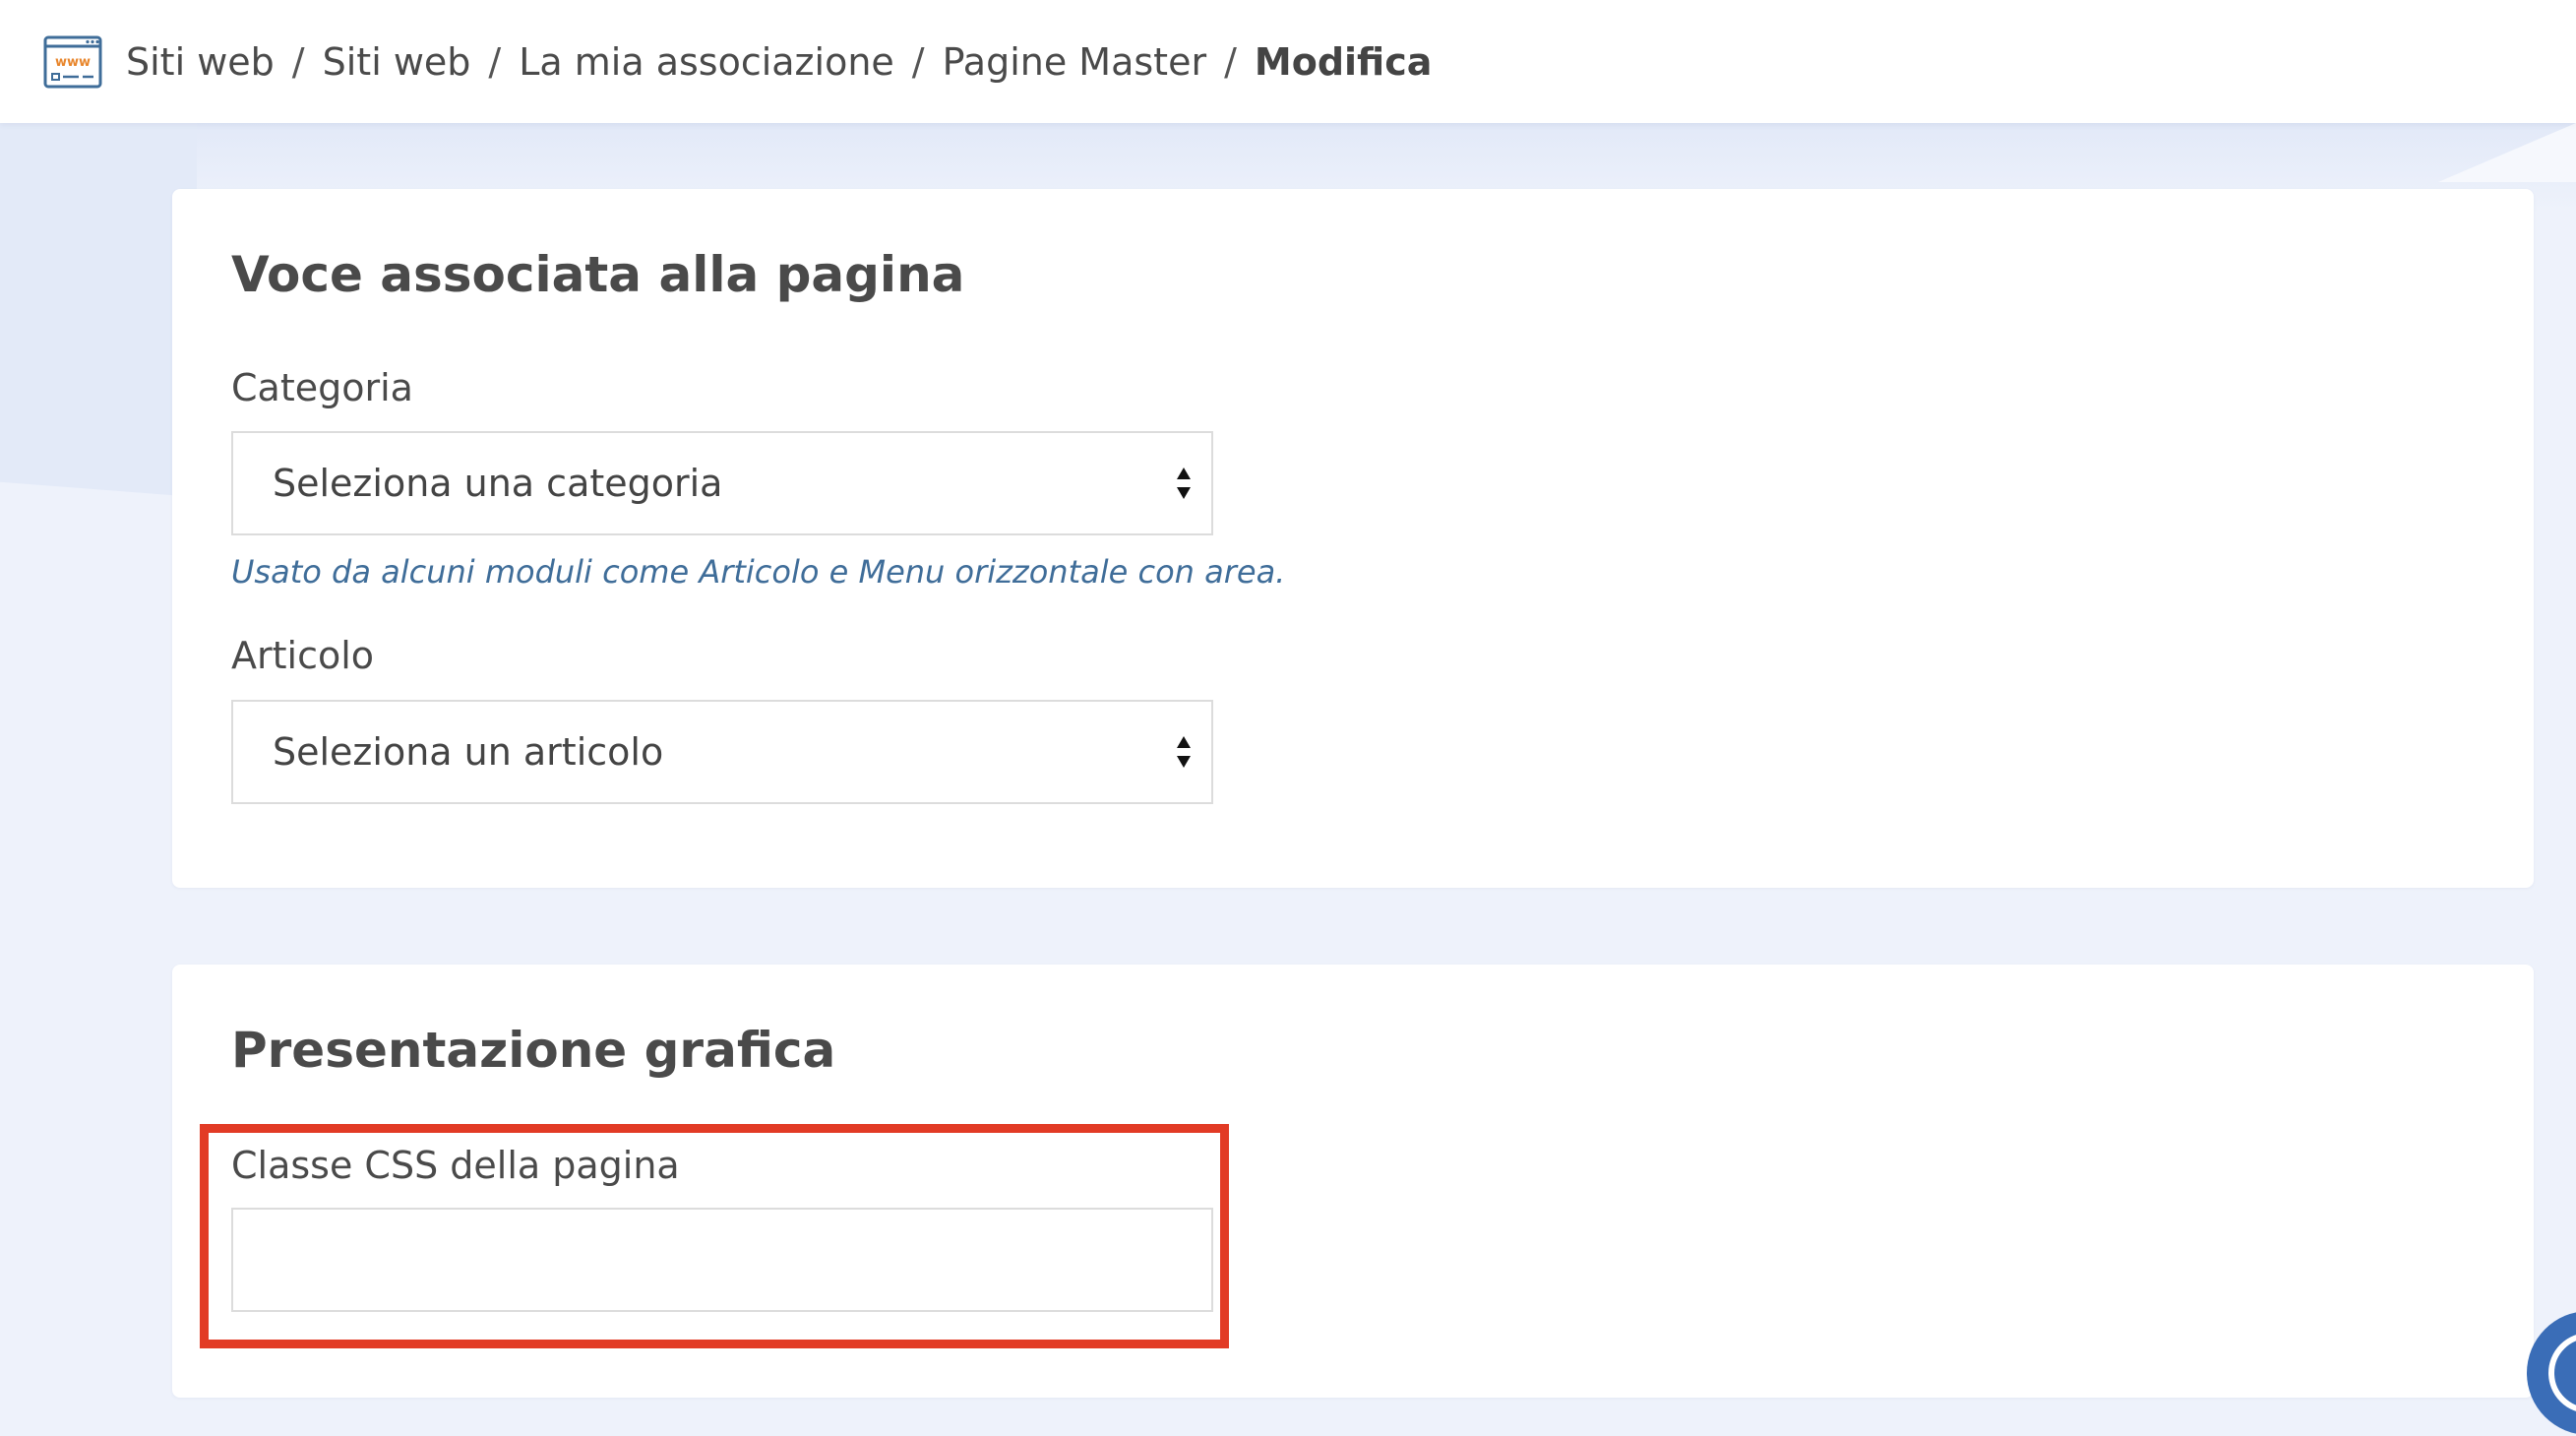 This screenshot has height=1436, width=2576. I want to click on css-class-label: Classe CSS della pagina, so click(455, 1165).